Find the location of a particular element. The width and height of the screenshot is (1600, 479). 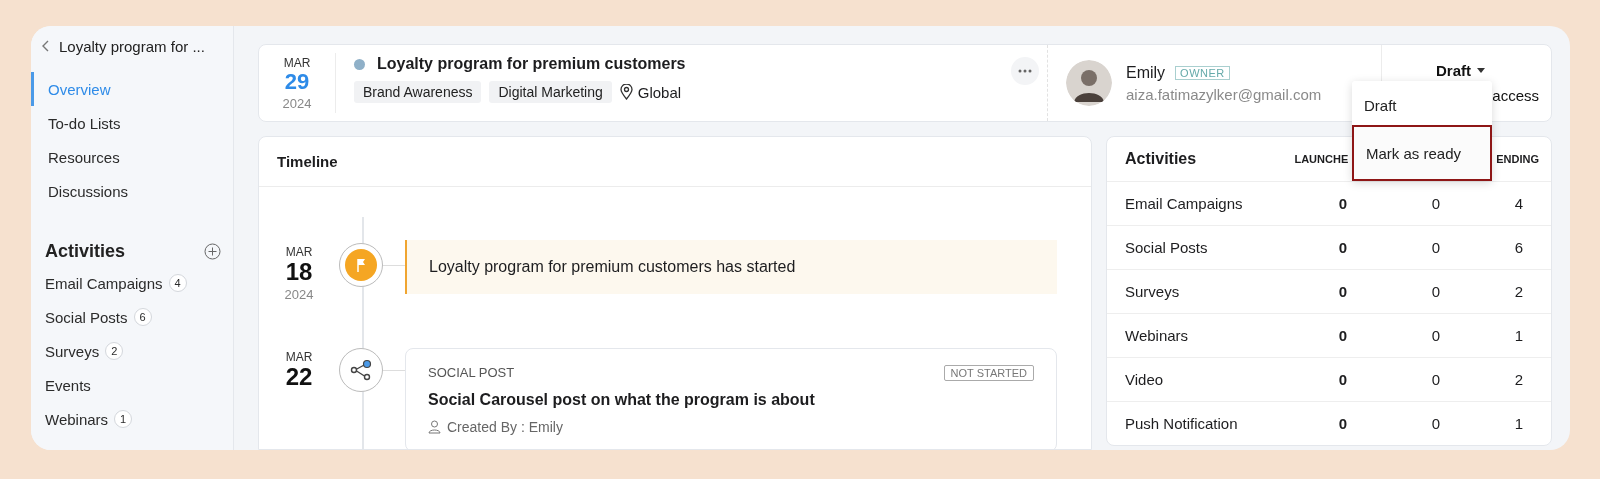

back-icon is located at coordinates (46, 46).